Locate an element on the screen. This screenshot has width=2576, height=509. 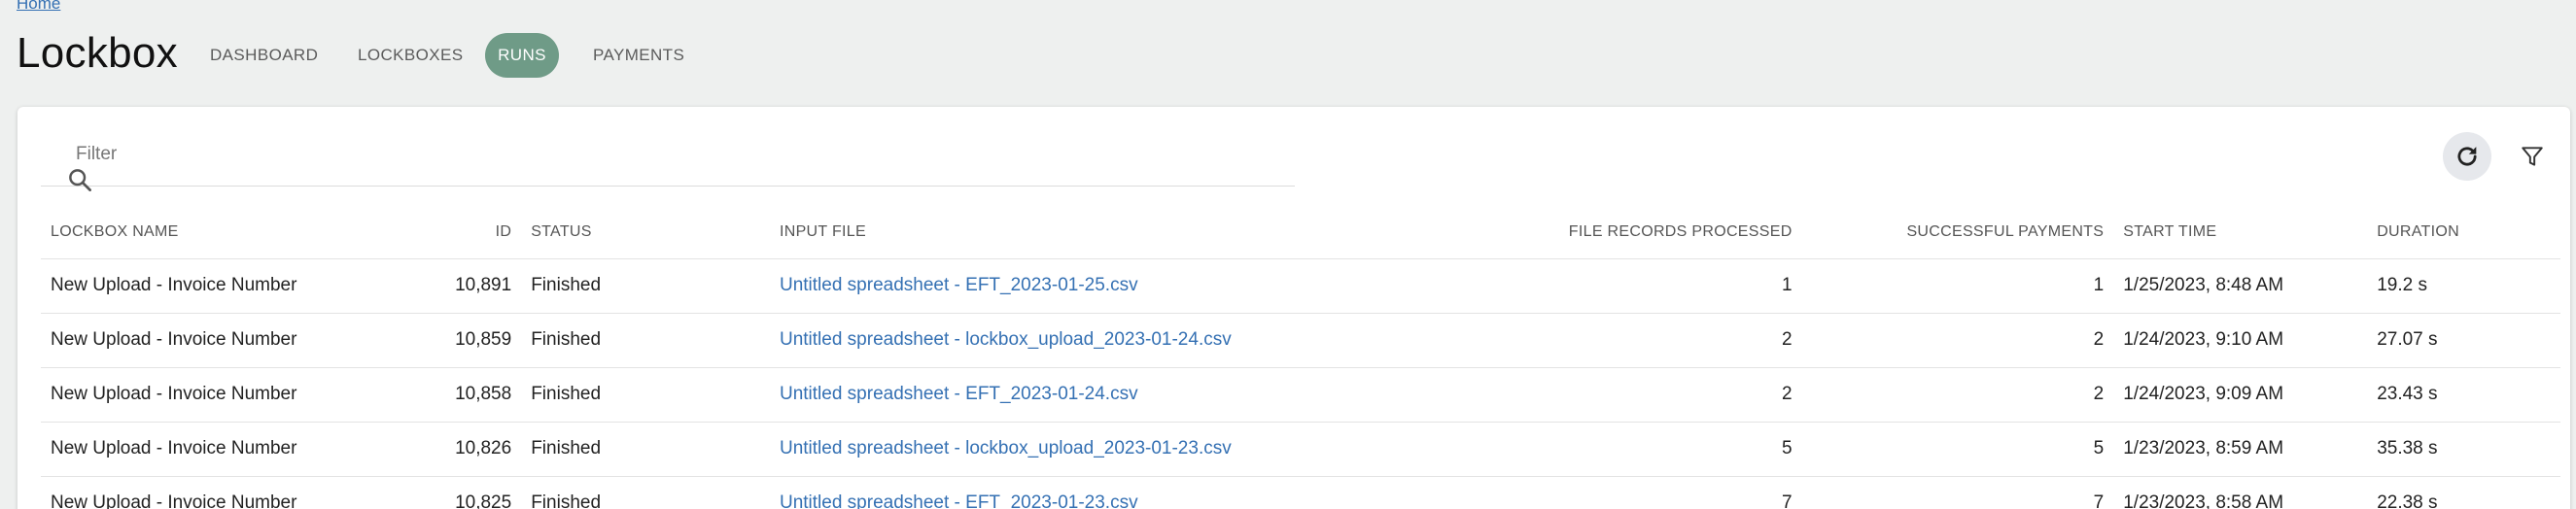
column-header-start-time: START TIME is located at coordinates (2241, 233).